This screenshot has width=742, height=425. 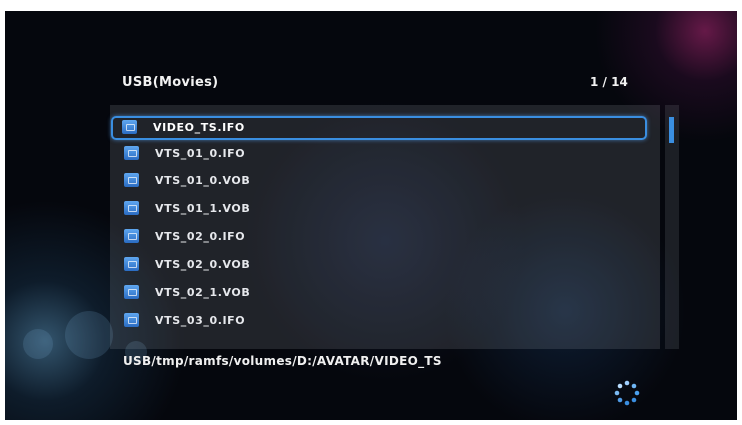 I want to click on page-title: USB(Movies), so click(x=170, y=82).